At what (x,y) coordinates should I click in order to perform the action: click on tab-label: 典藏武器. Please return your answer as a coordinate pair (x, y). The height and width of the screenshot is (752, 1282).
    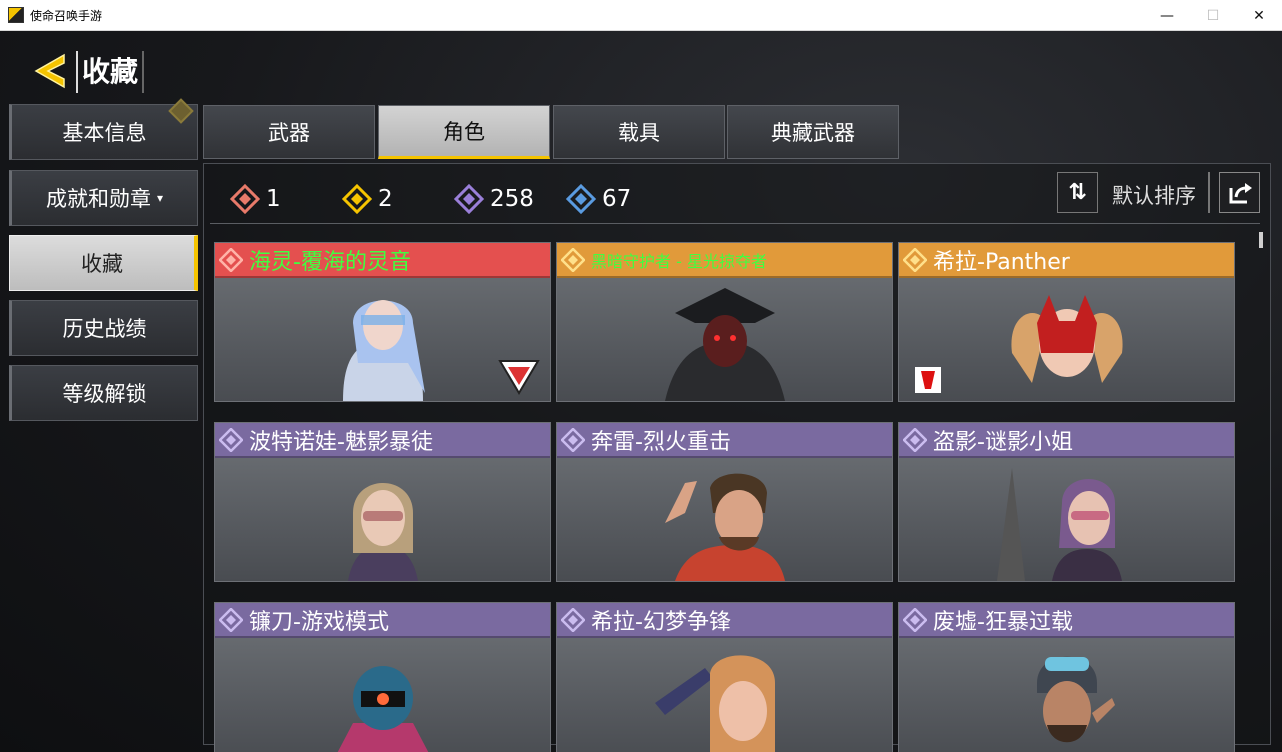
    Looking at the image, I should click on (813, 133).